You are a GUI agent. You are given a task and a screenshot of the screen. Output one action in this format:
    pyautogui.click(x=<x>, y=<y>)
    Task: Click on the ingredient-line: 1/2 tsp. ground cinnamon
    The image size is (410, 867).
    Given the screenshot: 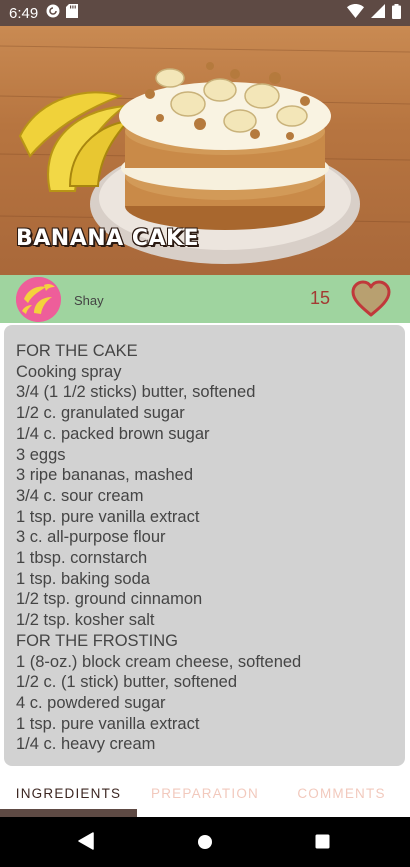 What is the action you would take?
    pyautogui.click(x=109, y=599)
    